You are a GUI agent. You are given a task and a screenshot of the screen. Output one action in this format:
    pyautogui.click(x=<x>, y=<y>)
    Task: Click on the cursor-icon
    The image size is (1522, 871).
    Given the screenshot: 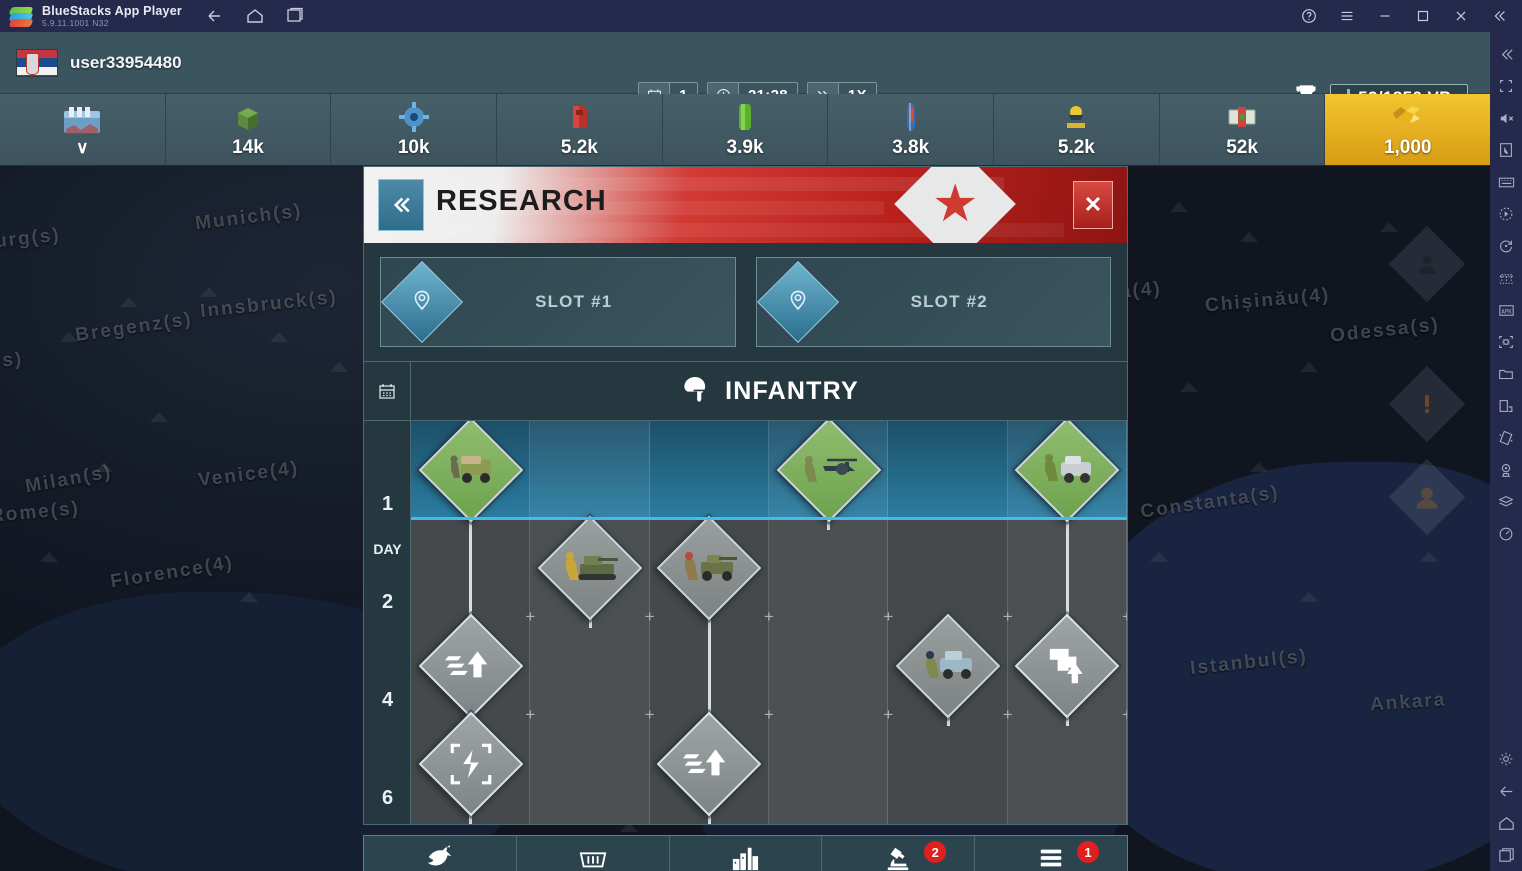 What is the action you would take?
    pyautogui.click(x=1506, y=150)
    